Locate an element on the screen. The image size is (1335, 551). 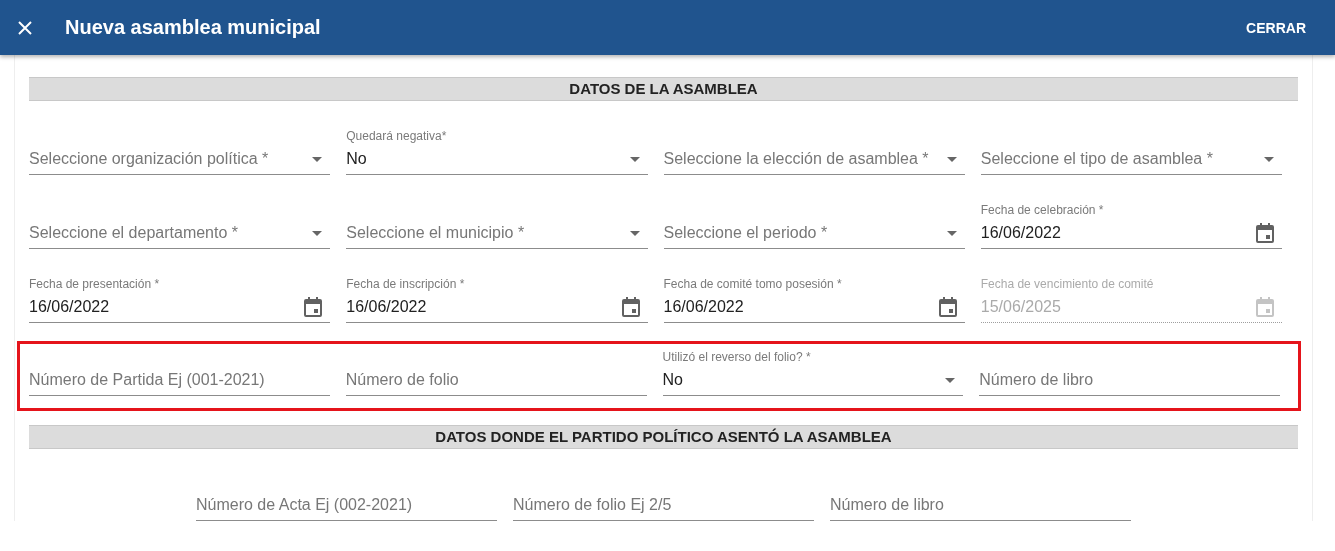
section-header: DATOS DE LA ASAMBLEA is located at coordinates (663, 89).